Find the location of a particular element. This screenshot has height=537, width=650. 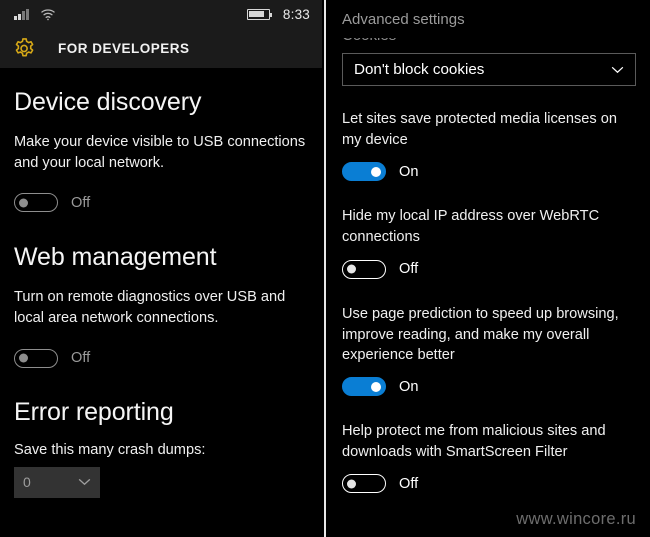

status-bar-right: 8:33 is located at coordinates (278, 14).